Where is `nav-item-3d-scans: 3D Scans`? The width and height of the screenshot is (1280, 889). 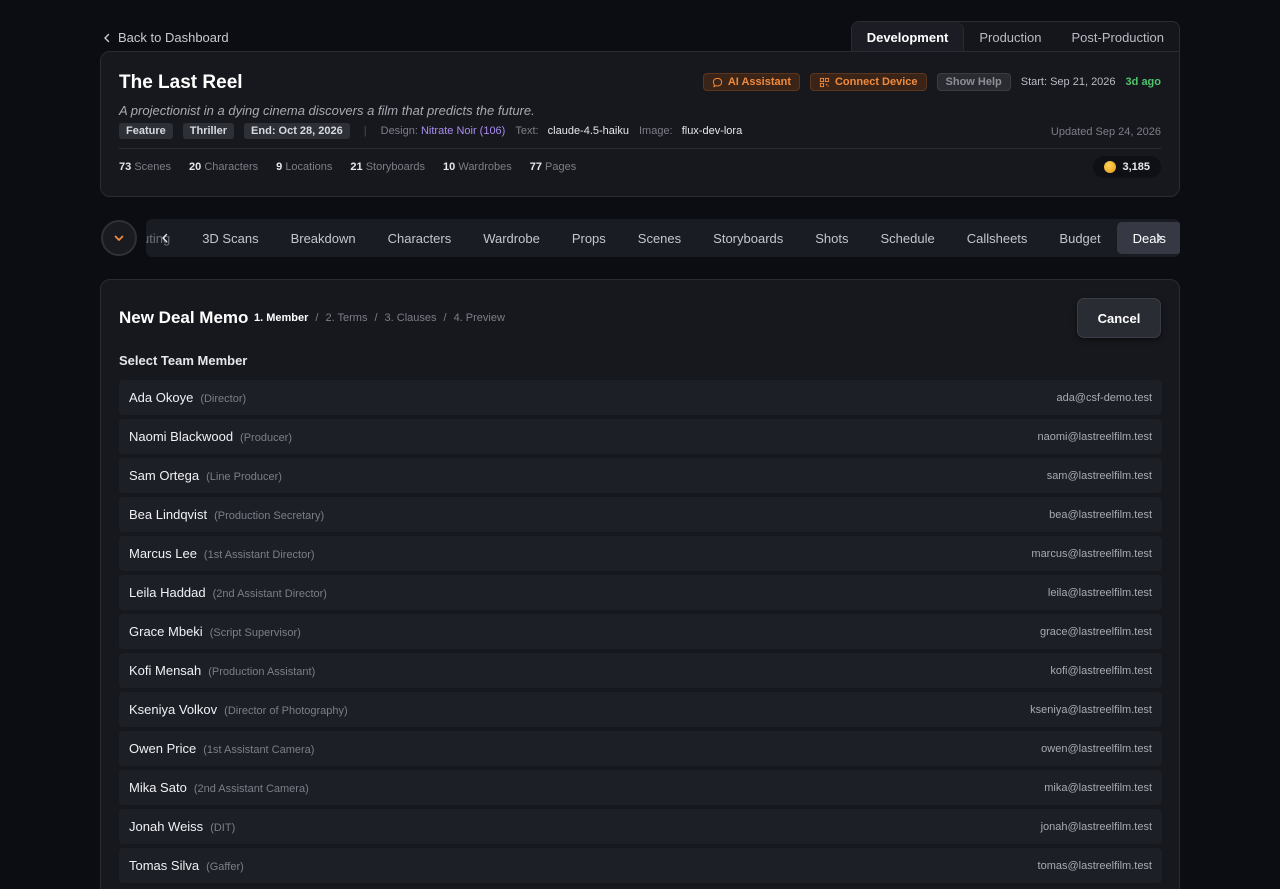 nav-item-3d-scans: 3D Scans is located at coordinates (230, 238).